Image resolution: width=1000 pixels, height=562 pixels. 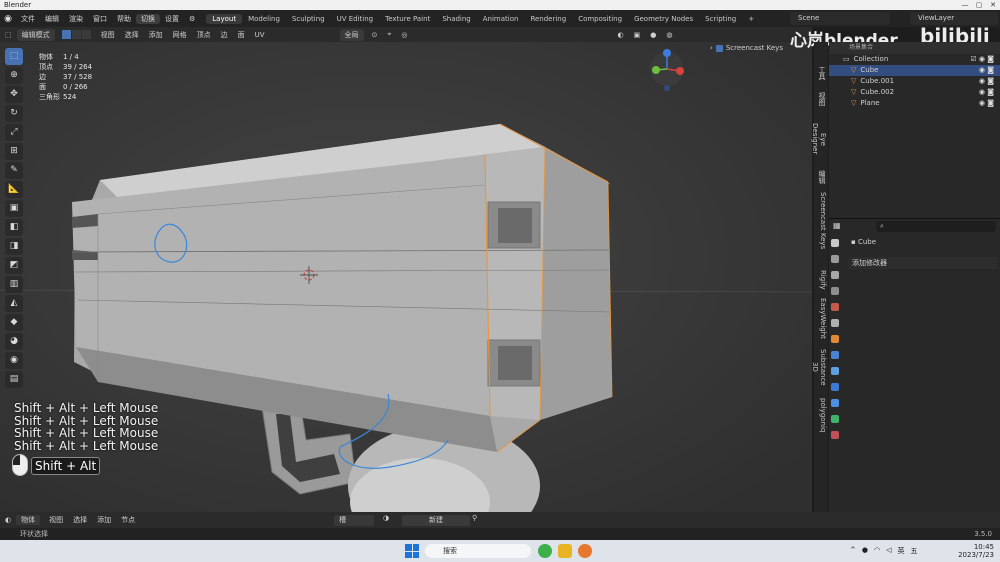 I want to click on outliner-row-cube-001: ▽ Cube.001 ◉ ◙, so click(x=914, y=81).